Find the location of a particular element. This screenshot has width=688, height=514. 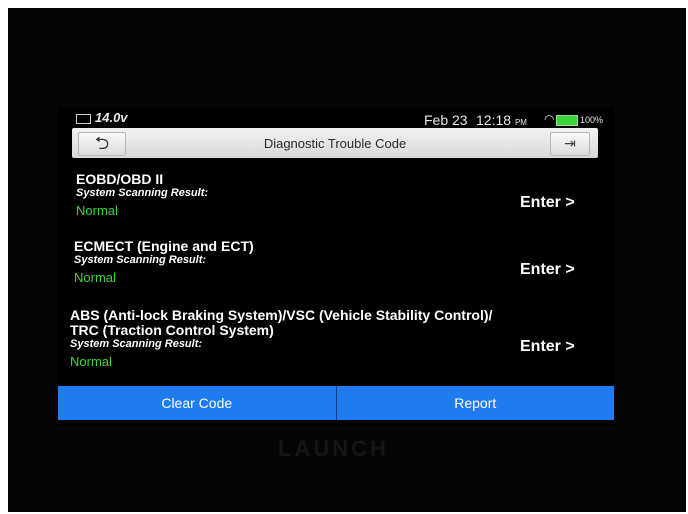

system-name: EOBD/OBD II is located at coordinates (120, 179).